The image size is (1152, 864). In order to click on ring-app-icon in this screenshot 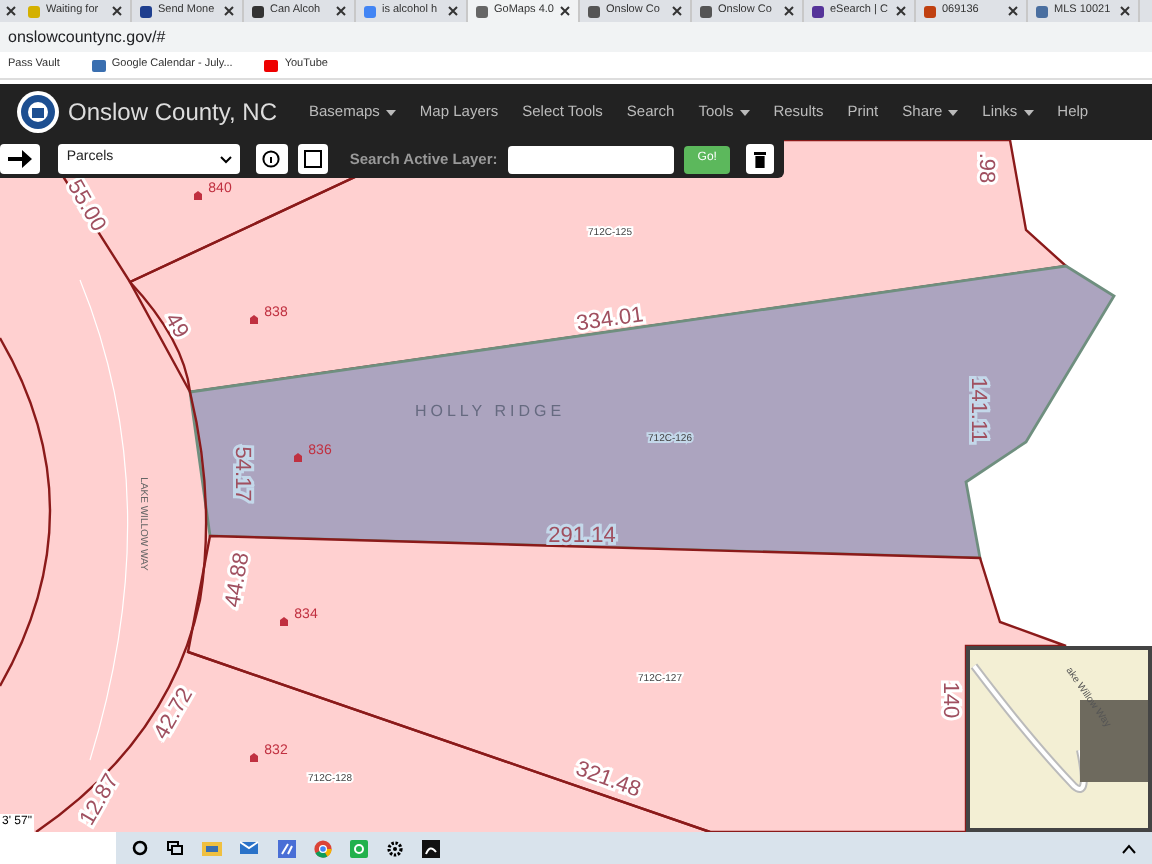, I will do `click(359, 848)`.